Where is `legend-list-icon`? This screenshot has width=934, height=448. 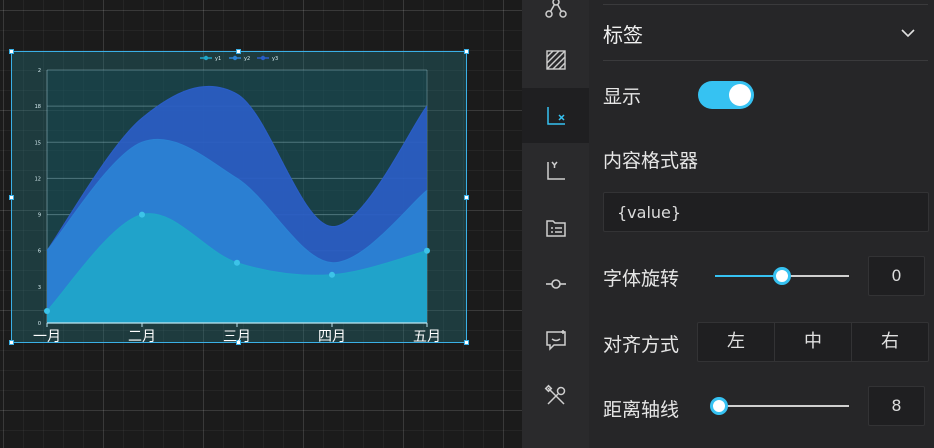 legend-list-icon is located at coordinates (555, 228).